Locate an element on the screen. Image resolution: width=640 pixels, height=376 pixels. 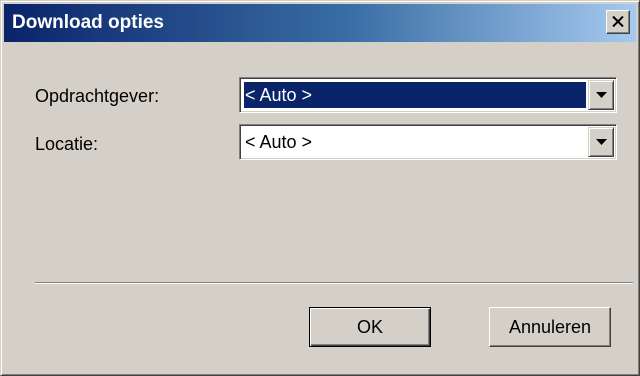
ok-button: OK is located at coordinates (370, 327).